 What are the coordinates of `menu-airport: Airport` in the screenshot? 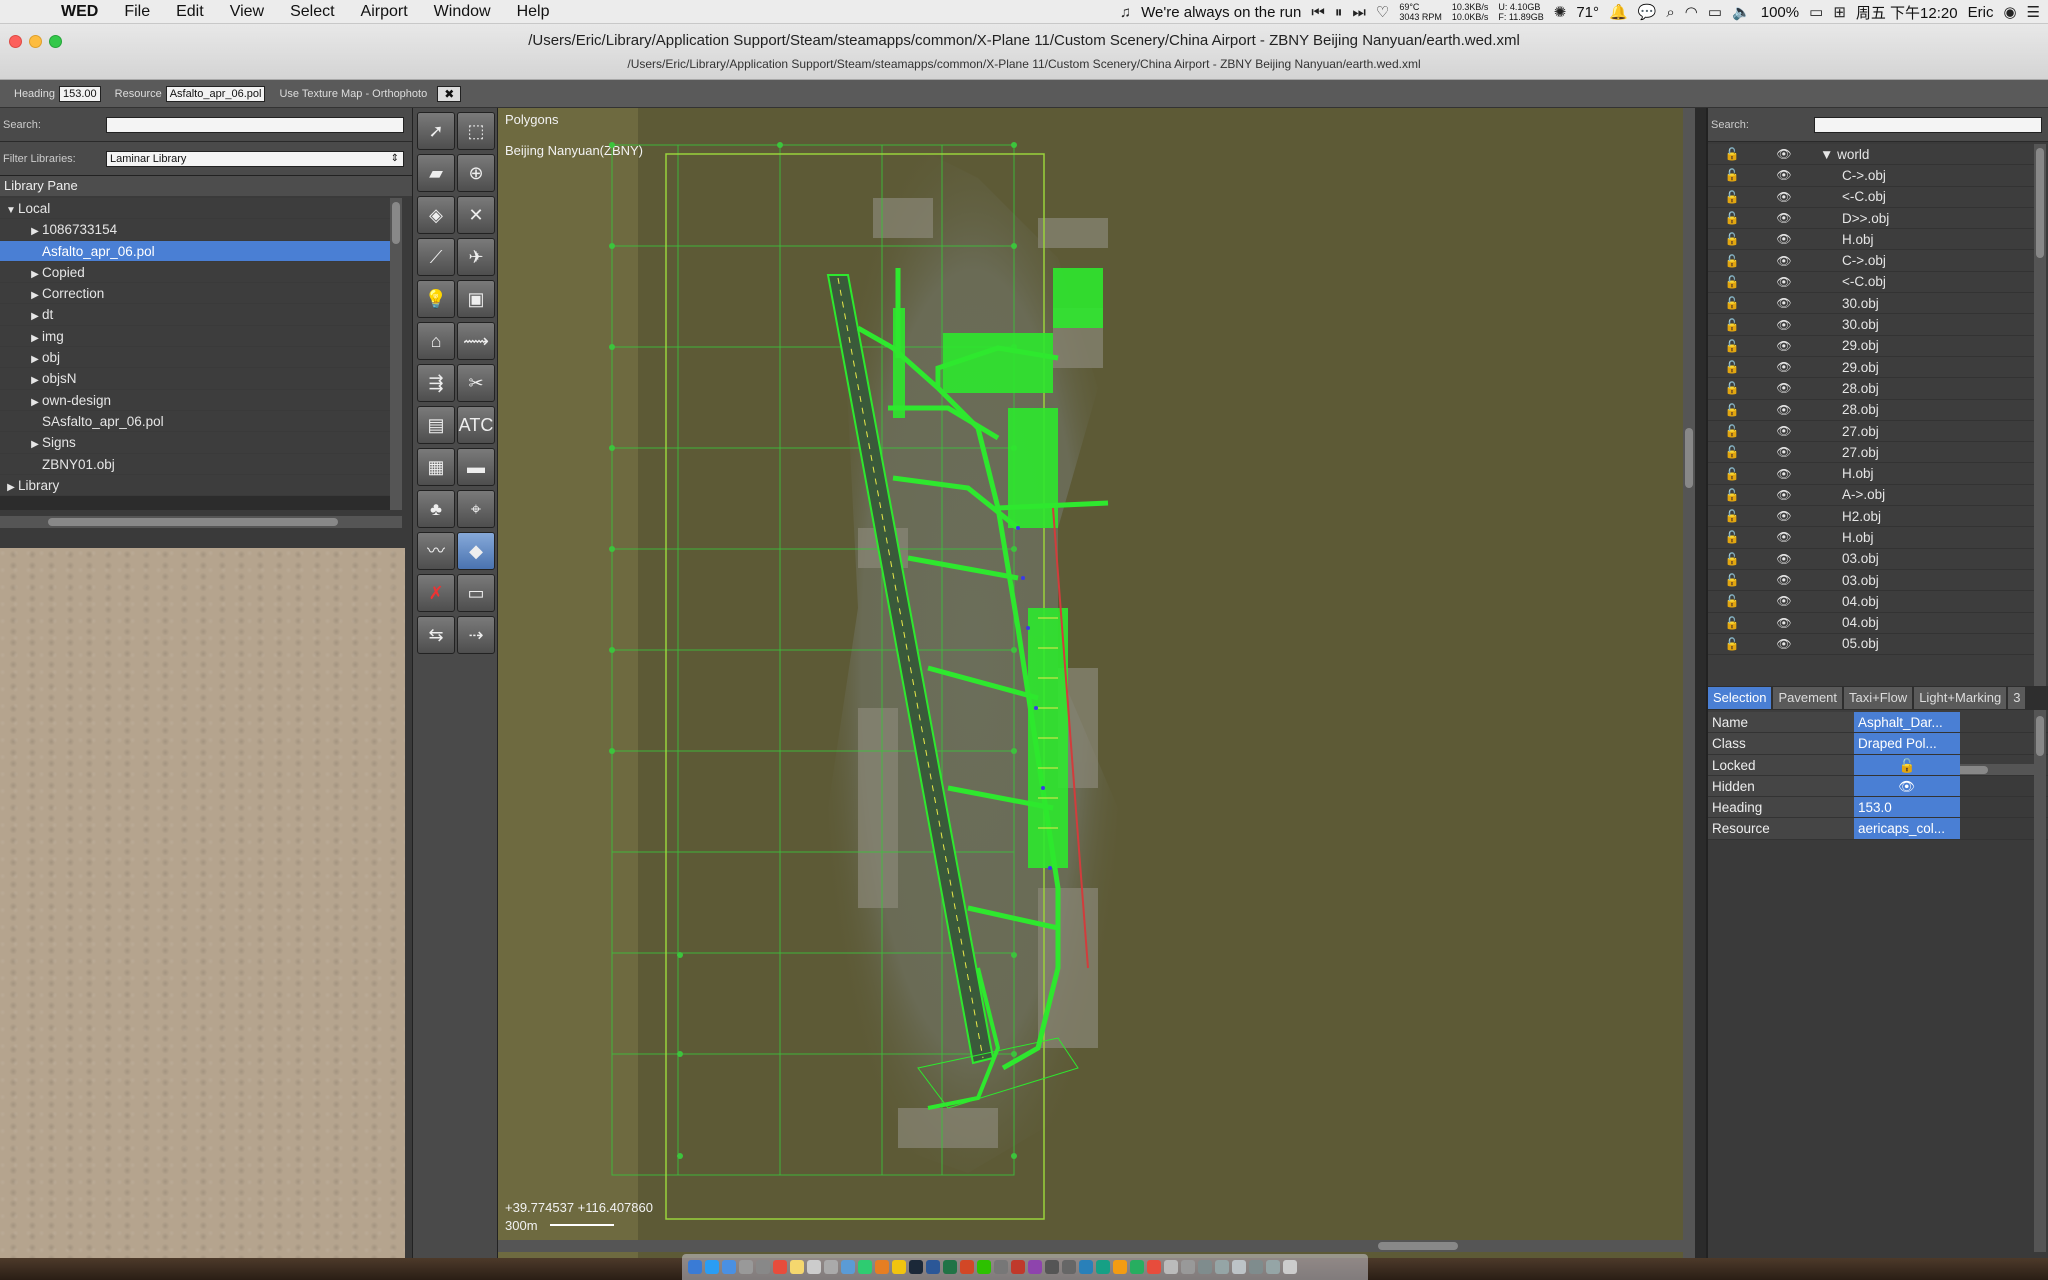 It's located at (384, 12).